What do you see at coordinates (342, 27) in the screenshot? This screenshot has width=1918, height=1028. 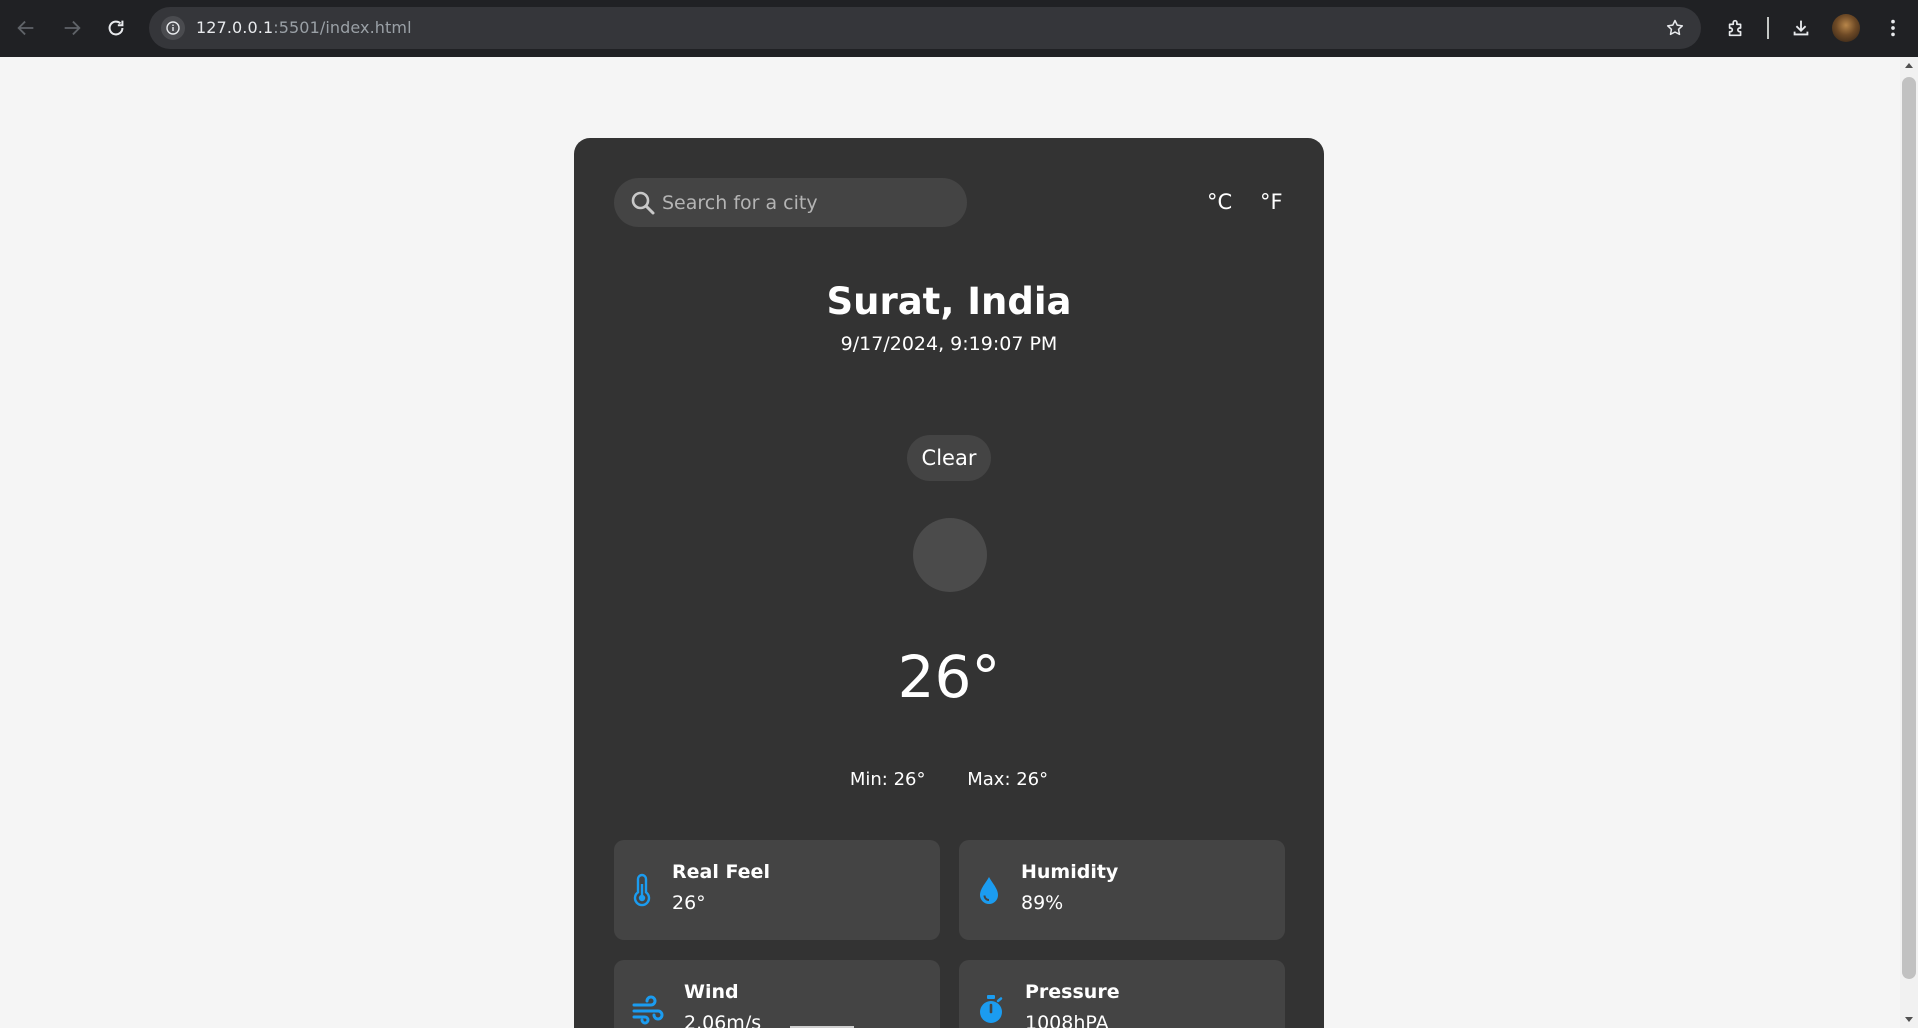 I see `url-path: :5501/index.html` at bounding box center [342, 27].